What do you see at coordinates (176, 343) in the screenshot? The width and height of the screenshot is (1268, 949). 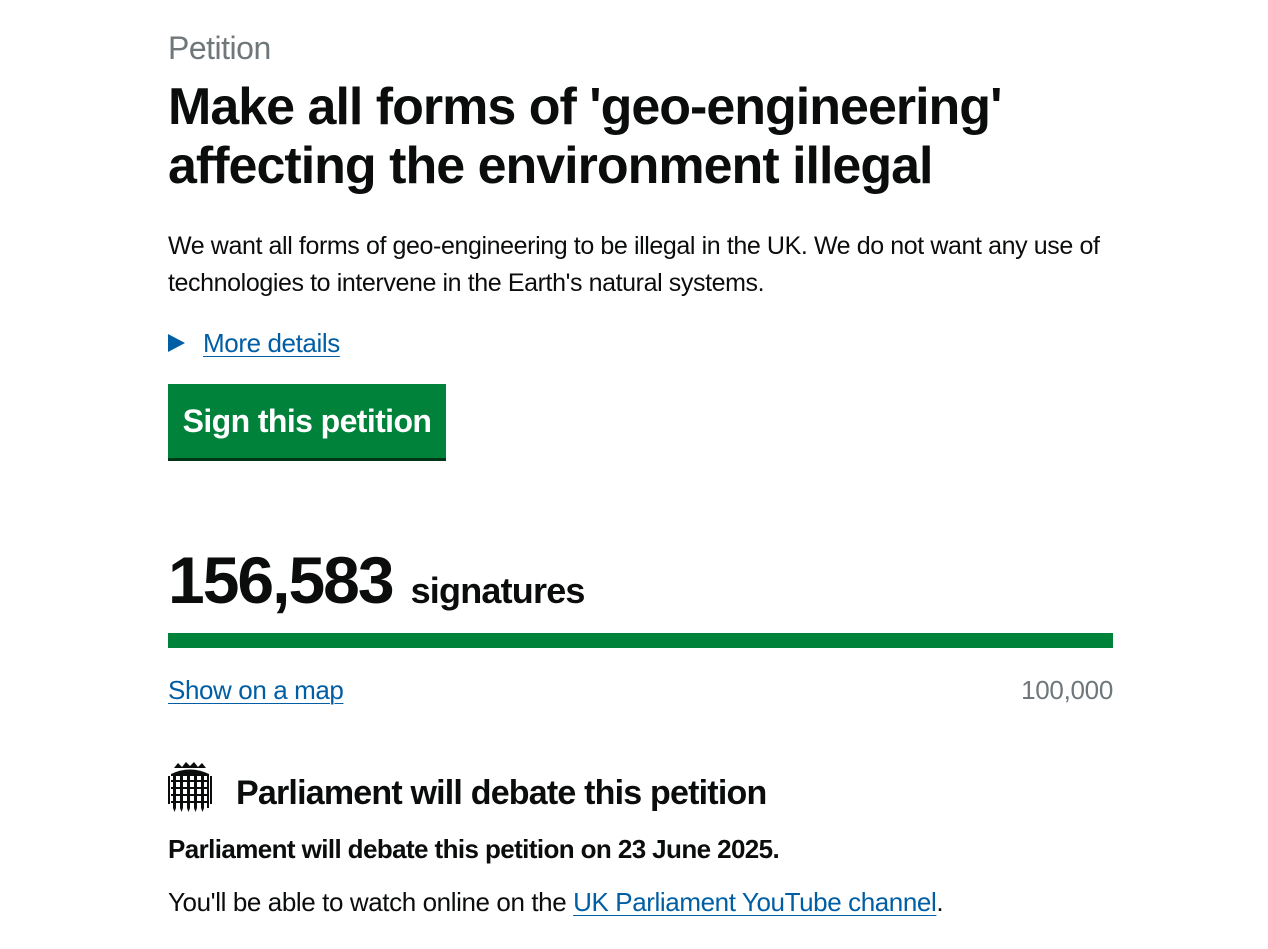 I see `triangle-right-icon` at bounding box center [176, 343].